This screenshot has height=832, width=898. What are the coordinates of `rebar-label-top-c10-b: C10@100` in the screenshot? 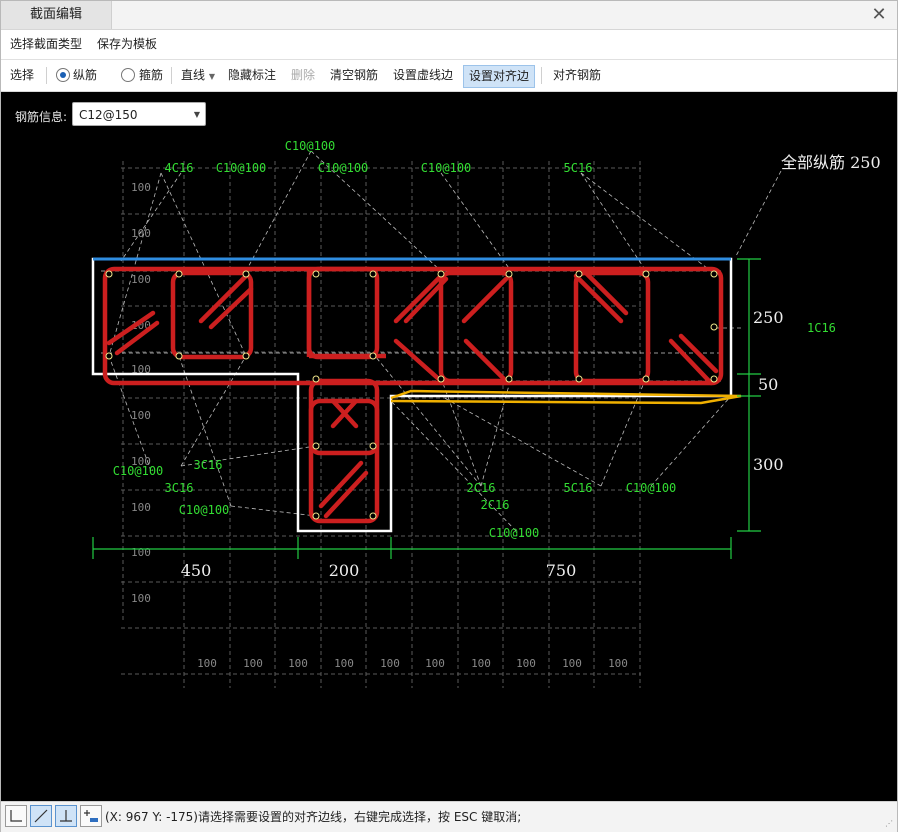 It's located at (241, 168).